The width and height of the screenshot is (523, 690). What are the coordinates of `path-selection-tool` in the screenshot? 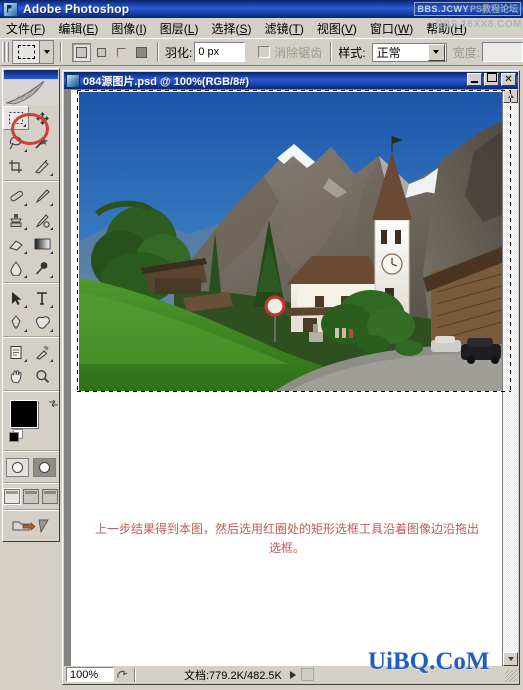 It's located at (16, 298).